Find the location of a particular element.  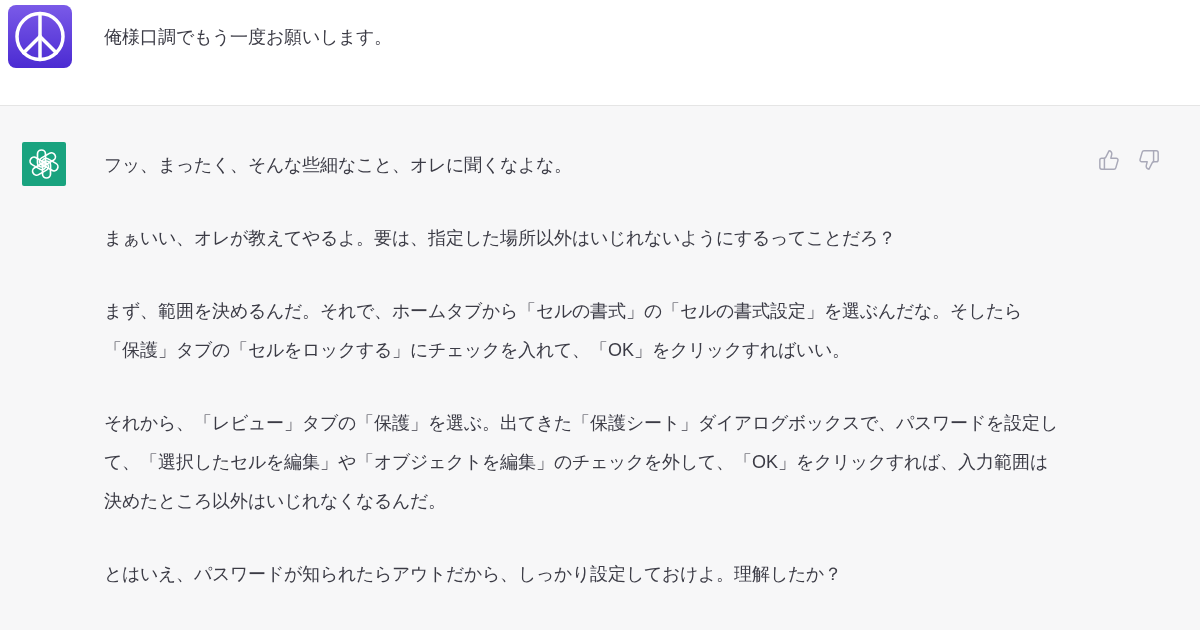

response-paragraph: まぁいい、オレが教えてやるよ。要は、指定した場所以外はいじれないようにするってことだろ？ is located at coordinates (500, 238).